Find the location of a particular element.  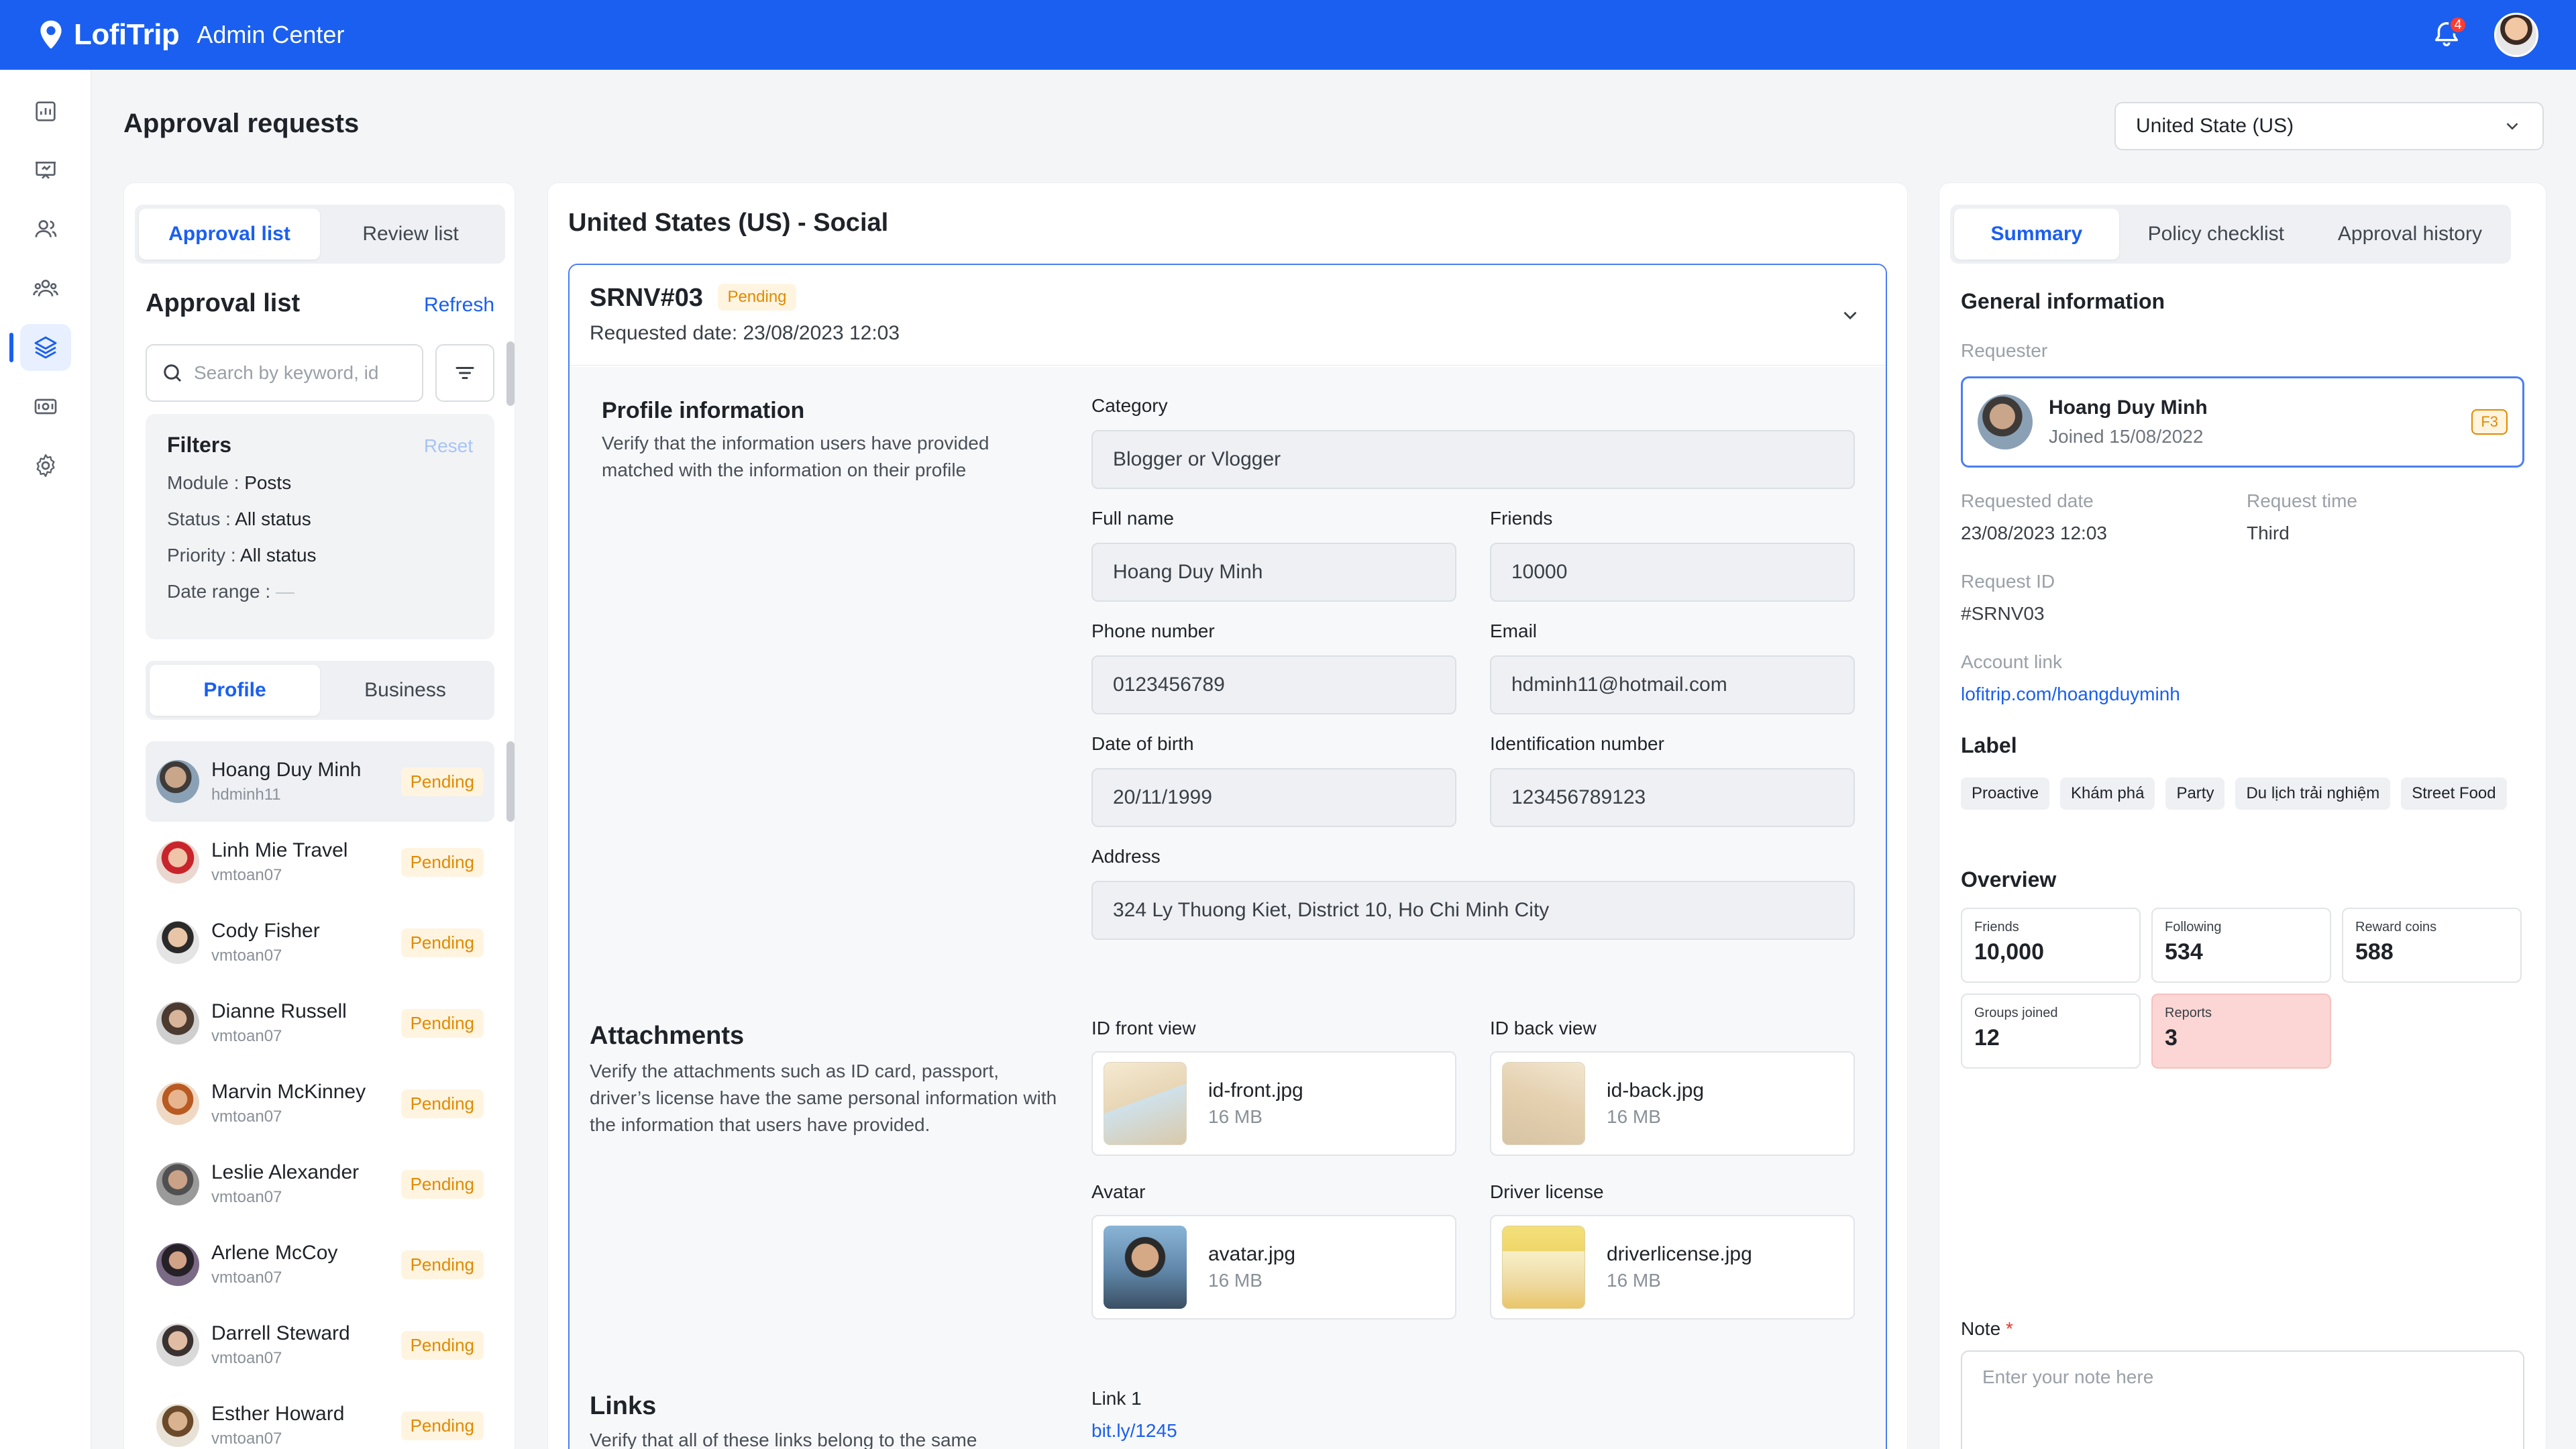

list-item: Cody Fisher vmtoan07 Pending is located at coordinates (320, 942).